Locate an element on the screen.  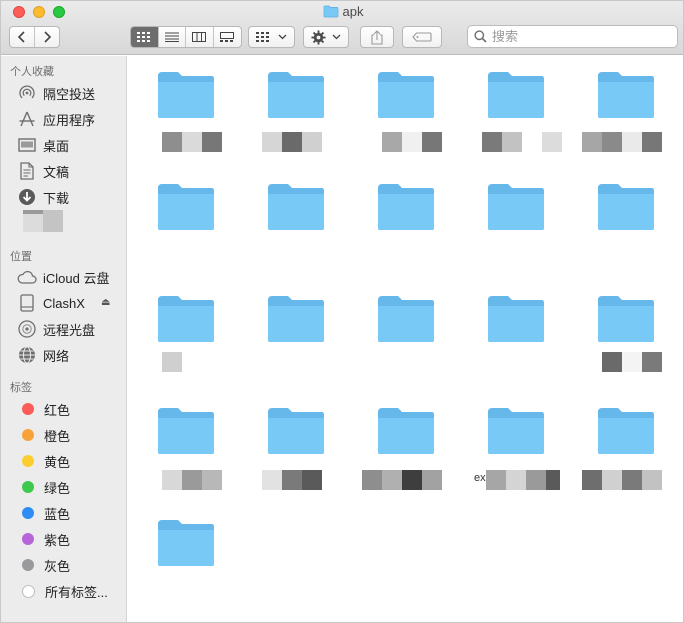
sidebar-item-tag-yellow: 黄色 is located at coordinates (43, 461).